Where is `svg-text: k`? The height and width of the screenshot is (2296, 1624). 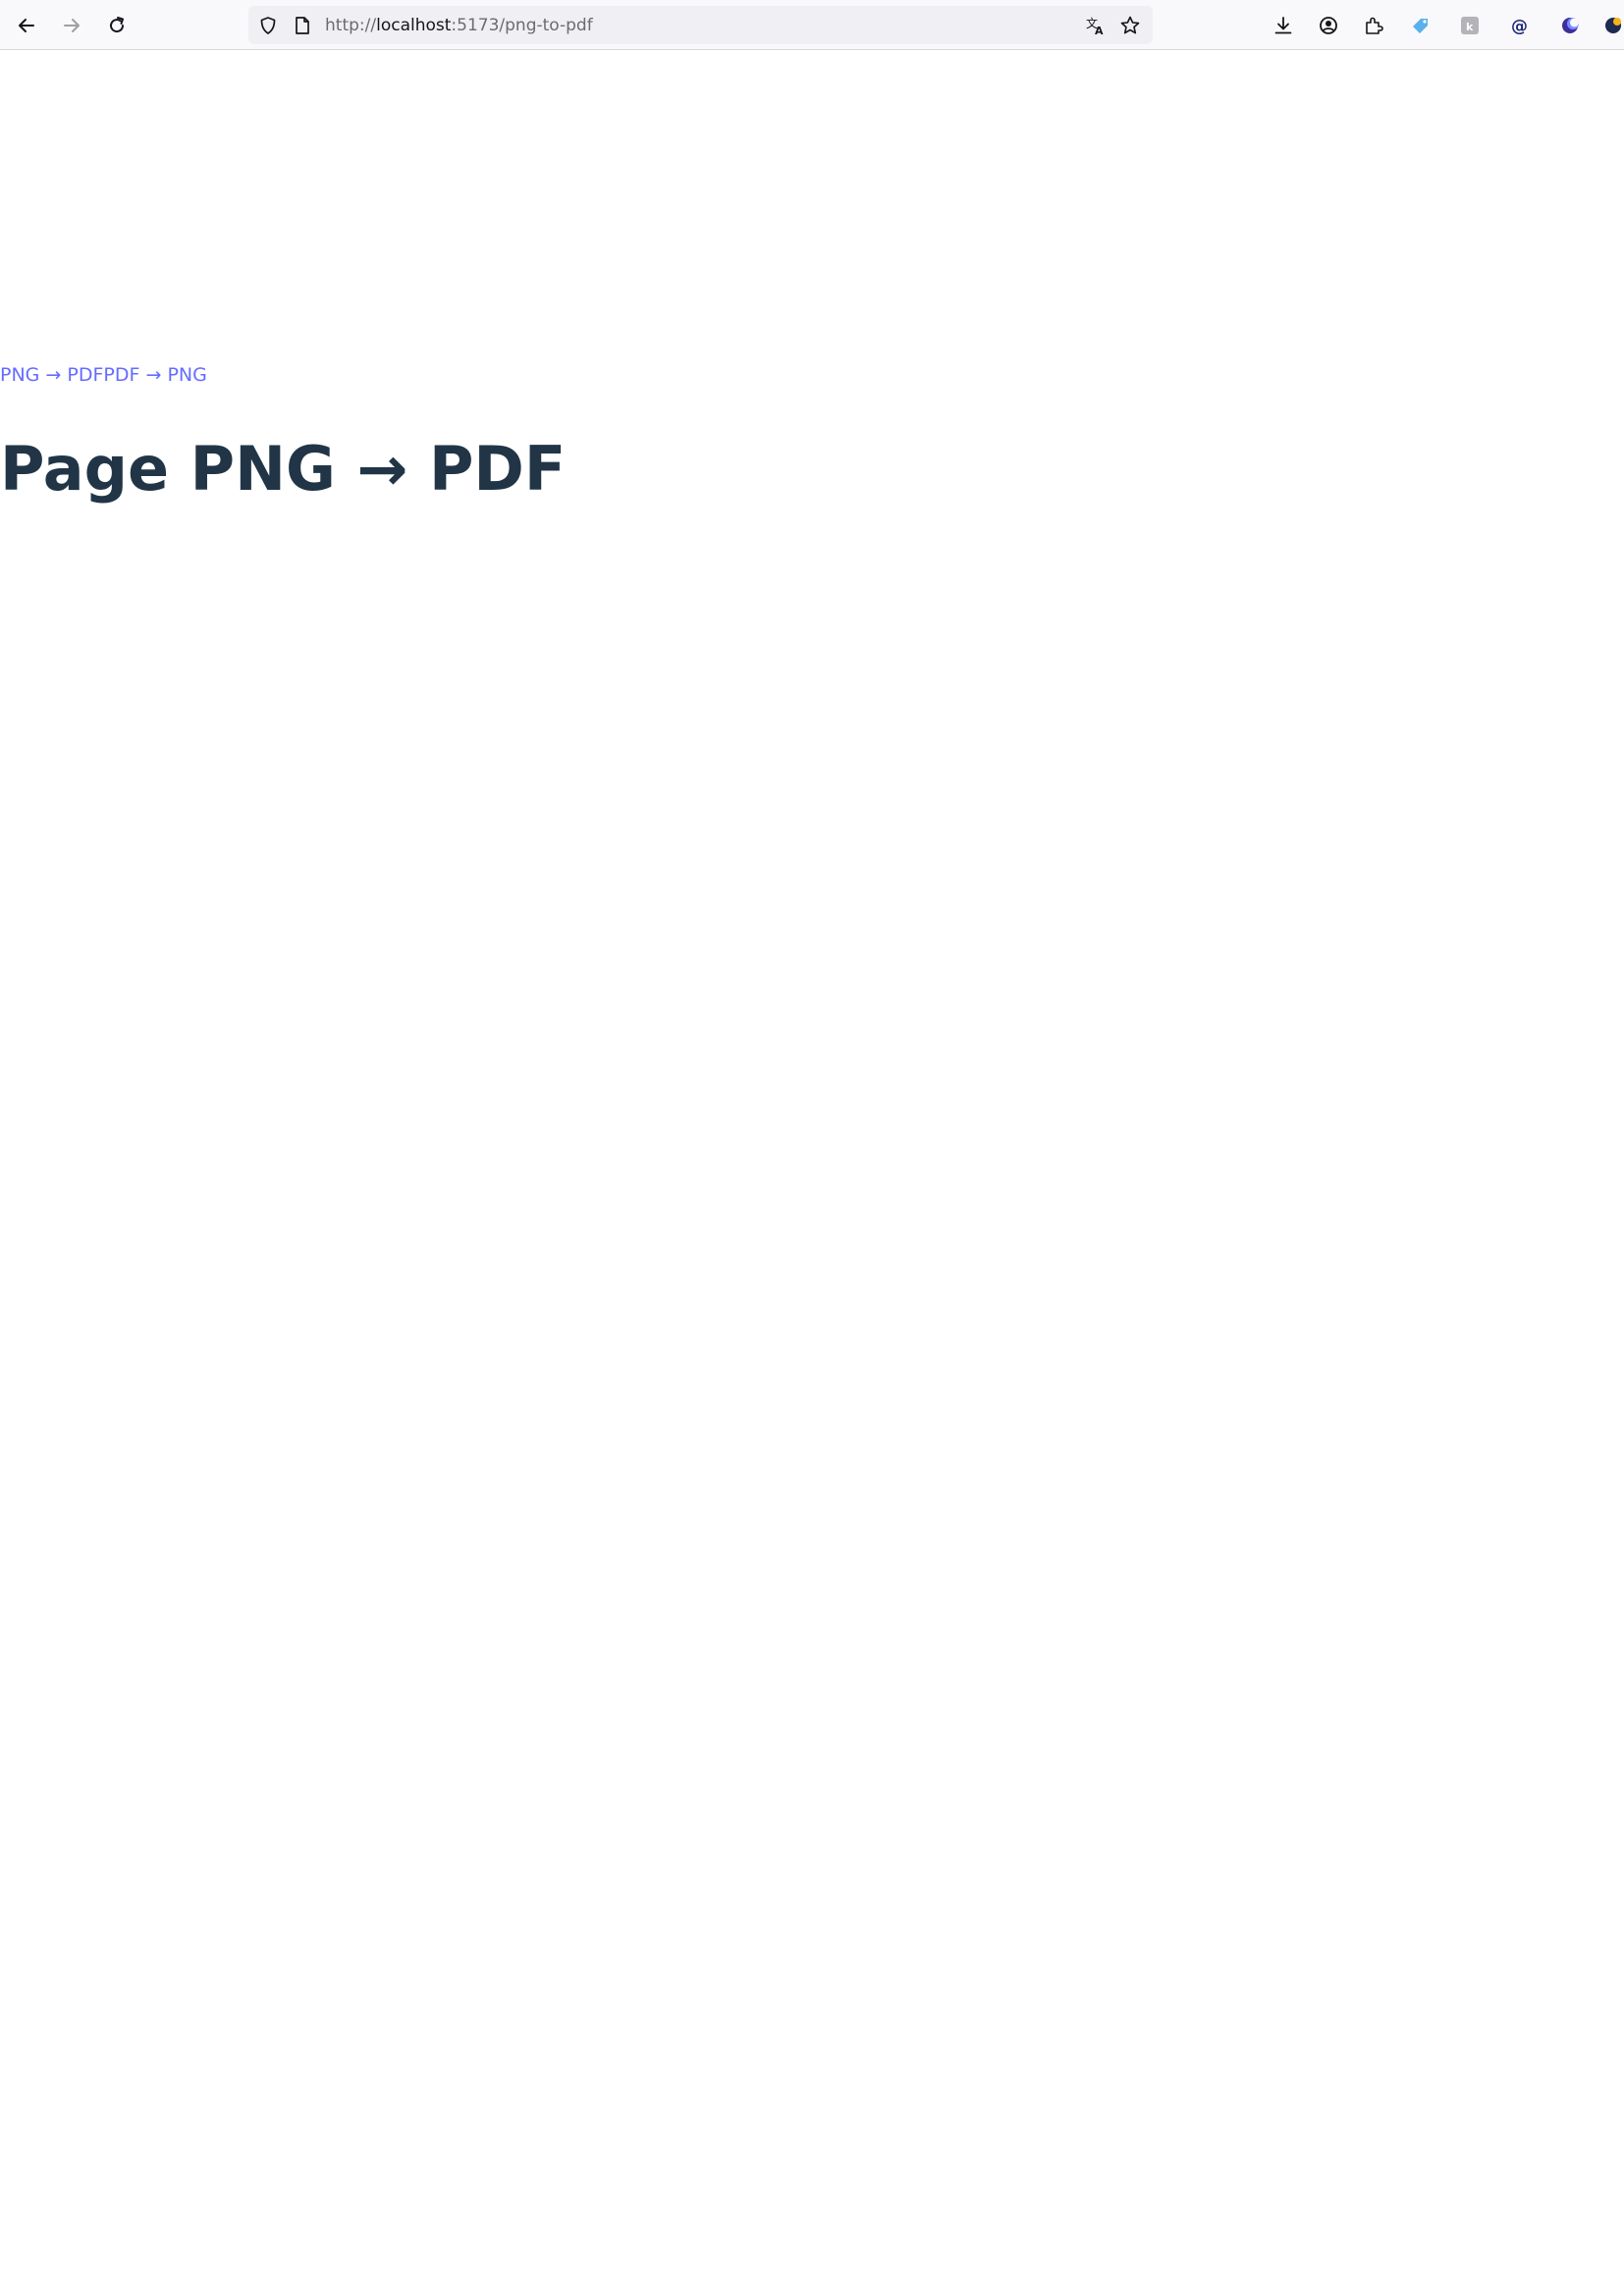 svg-text: k is located at coordinates (1470, 27).